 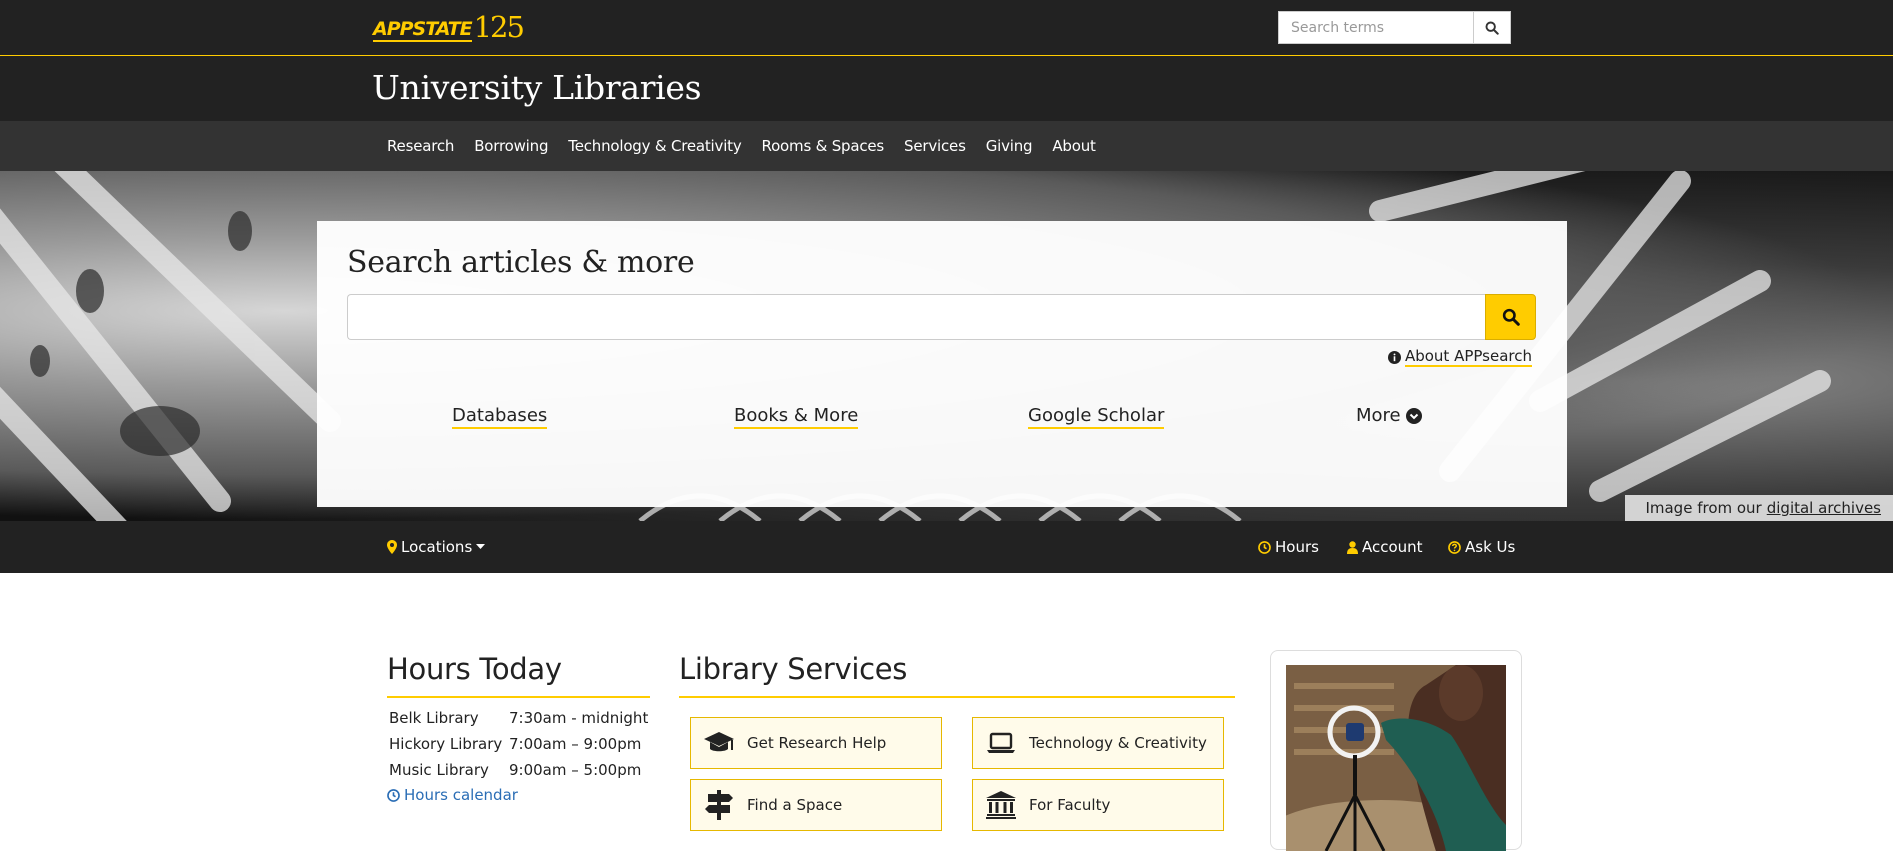 What do you see at coordinates (392, 547) in the screenshot?
I see `map-marker-icon` at bounding box center [392, 547].